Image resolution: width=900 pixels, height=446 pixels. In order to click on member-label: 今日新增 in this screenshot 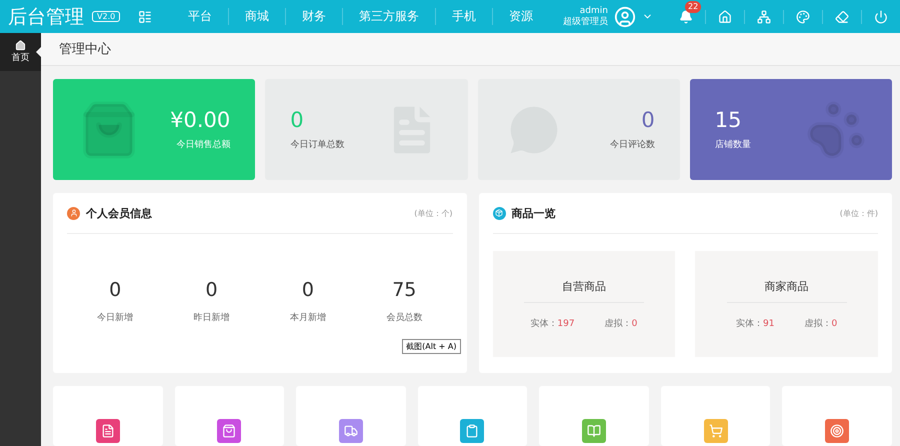, I will do `click(115, 318)`.